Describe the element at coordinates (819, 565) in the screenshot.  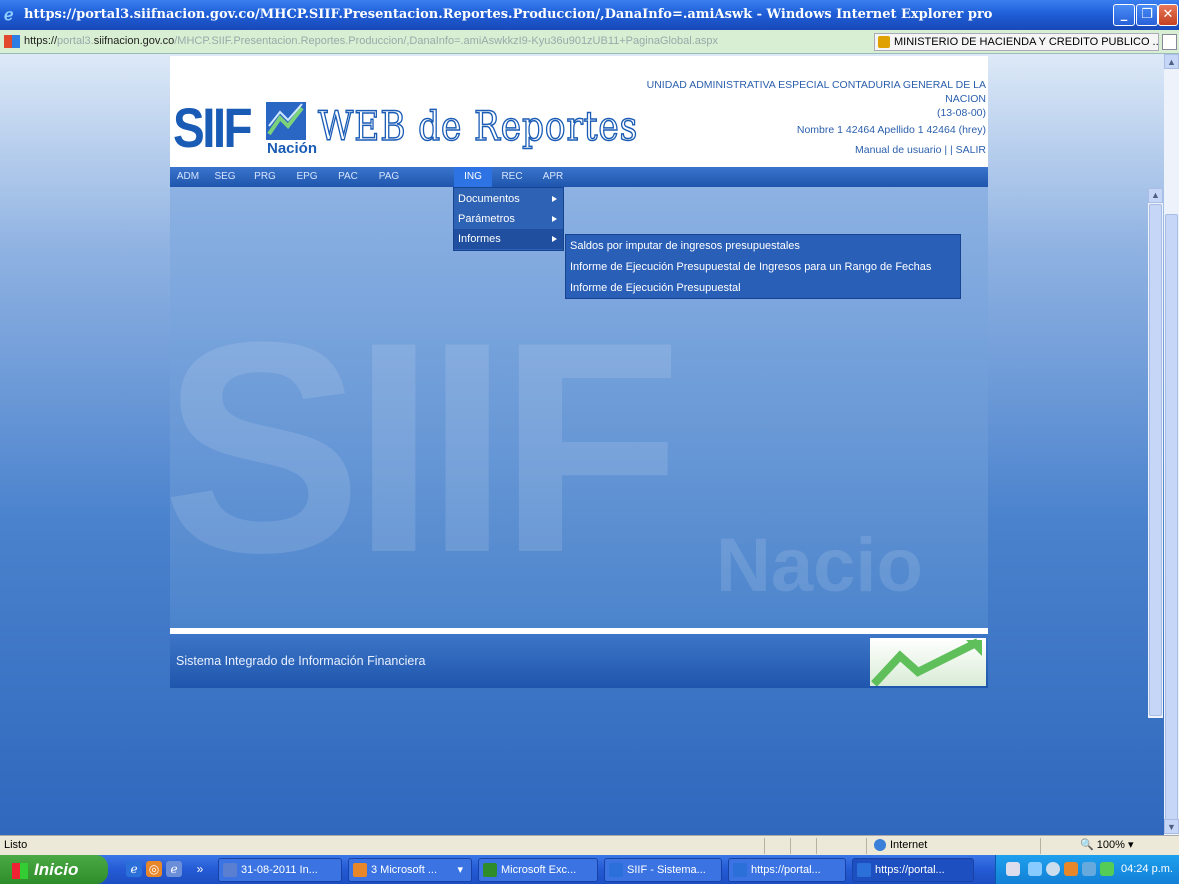
I see `watermark-nacion: Nacio` at that location.